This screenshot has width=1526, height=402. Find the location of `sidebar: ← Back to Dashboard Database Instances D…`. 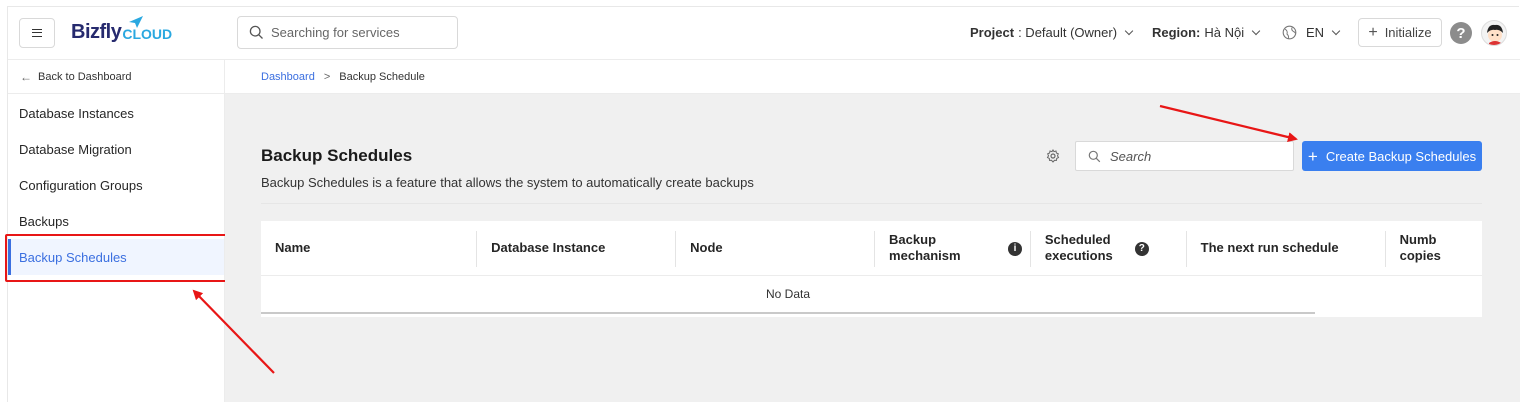

sidebar: ← Back to Dashboard Database Instances D… is located at coordinates (116, 231).